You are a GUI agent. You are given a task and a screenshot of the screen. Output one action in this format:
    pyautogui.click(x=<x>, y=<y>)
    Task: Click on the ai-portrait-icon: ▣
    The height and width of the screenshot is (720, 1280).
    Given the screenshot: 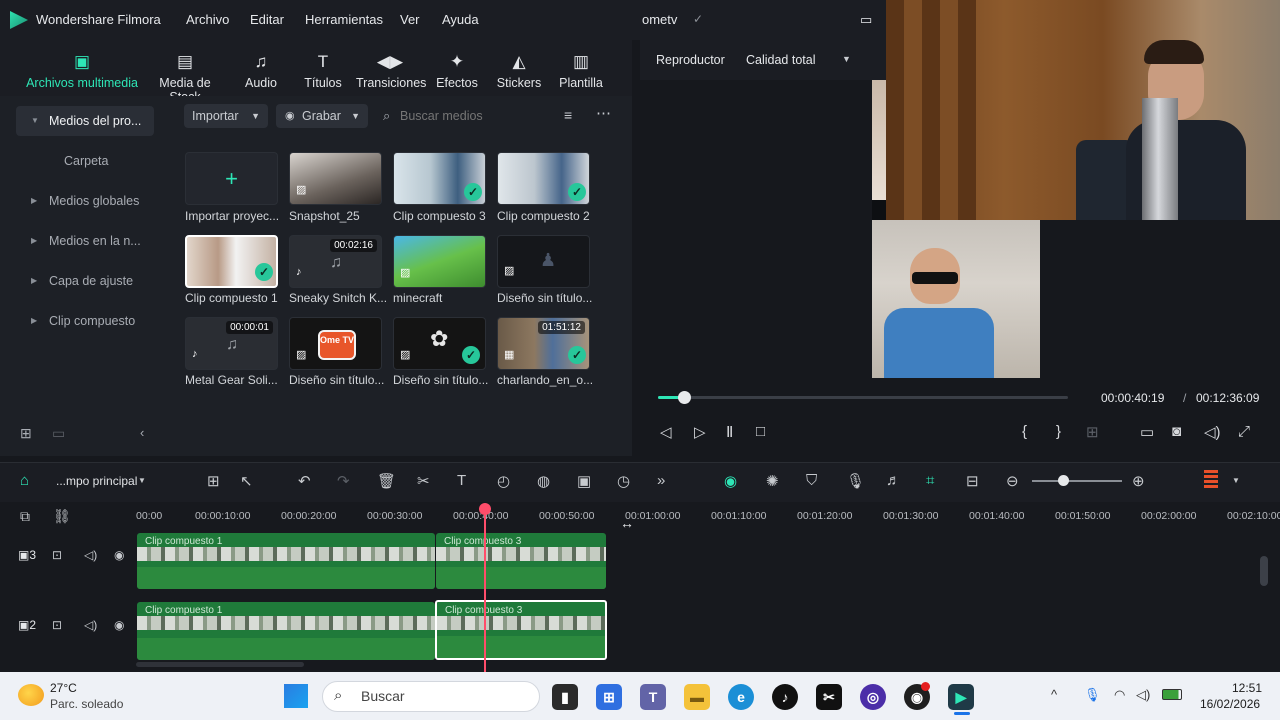 What is the action you would take?
    pyautogui.click(x=584, y=481)
    